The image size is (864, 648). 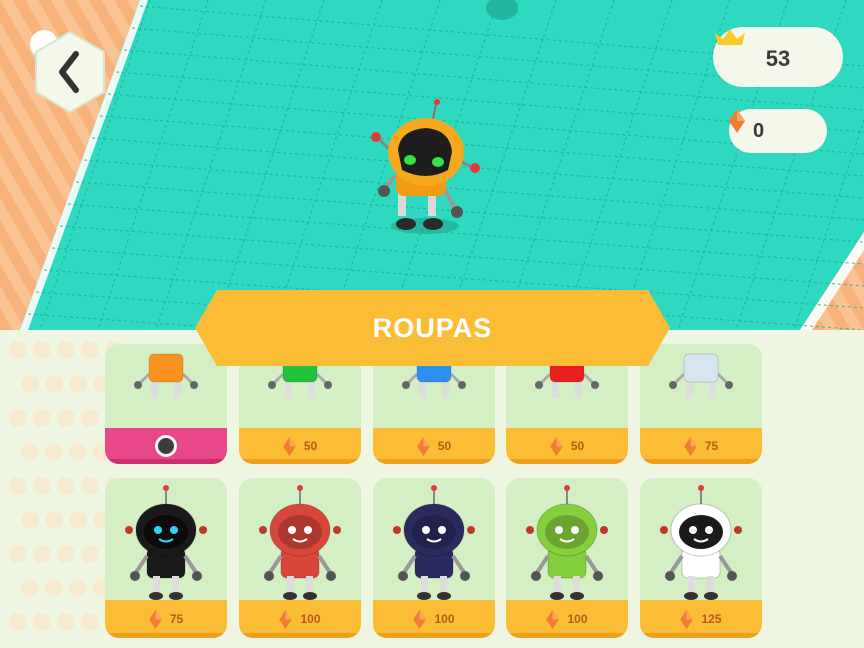 I want to click on price-tag: 125, so click(x=701, y=619).